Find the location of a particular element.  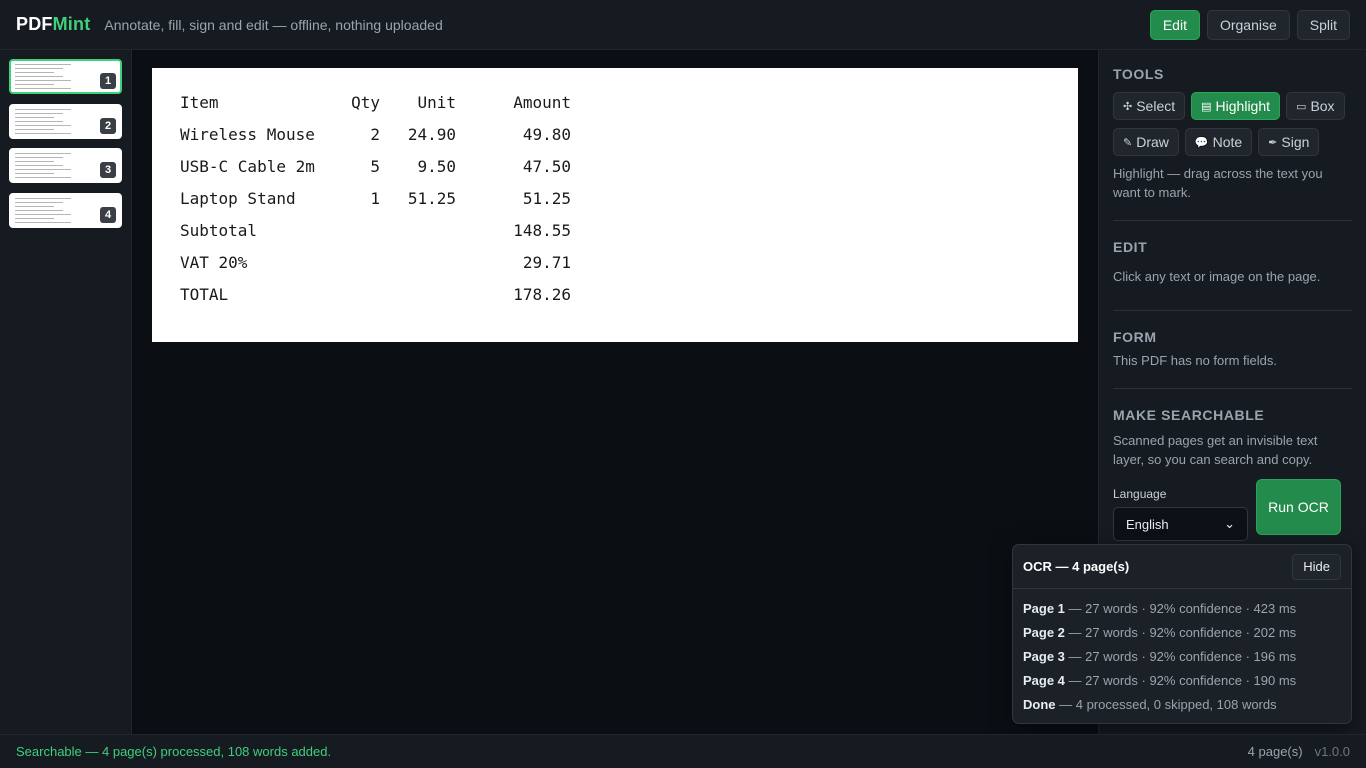

tool-sign-button: ✒ Sign is located at coordinates (1289, 142).